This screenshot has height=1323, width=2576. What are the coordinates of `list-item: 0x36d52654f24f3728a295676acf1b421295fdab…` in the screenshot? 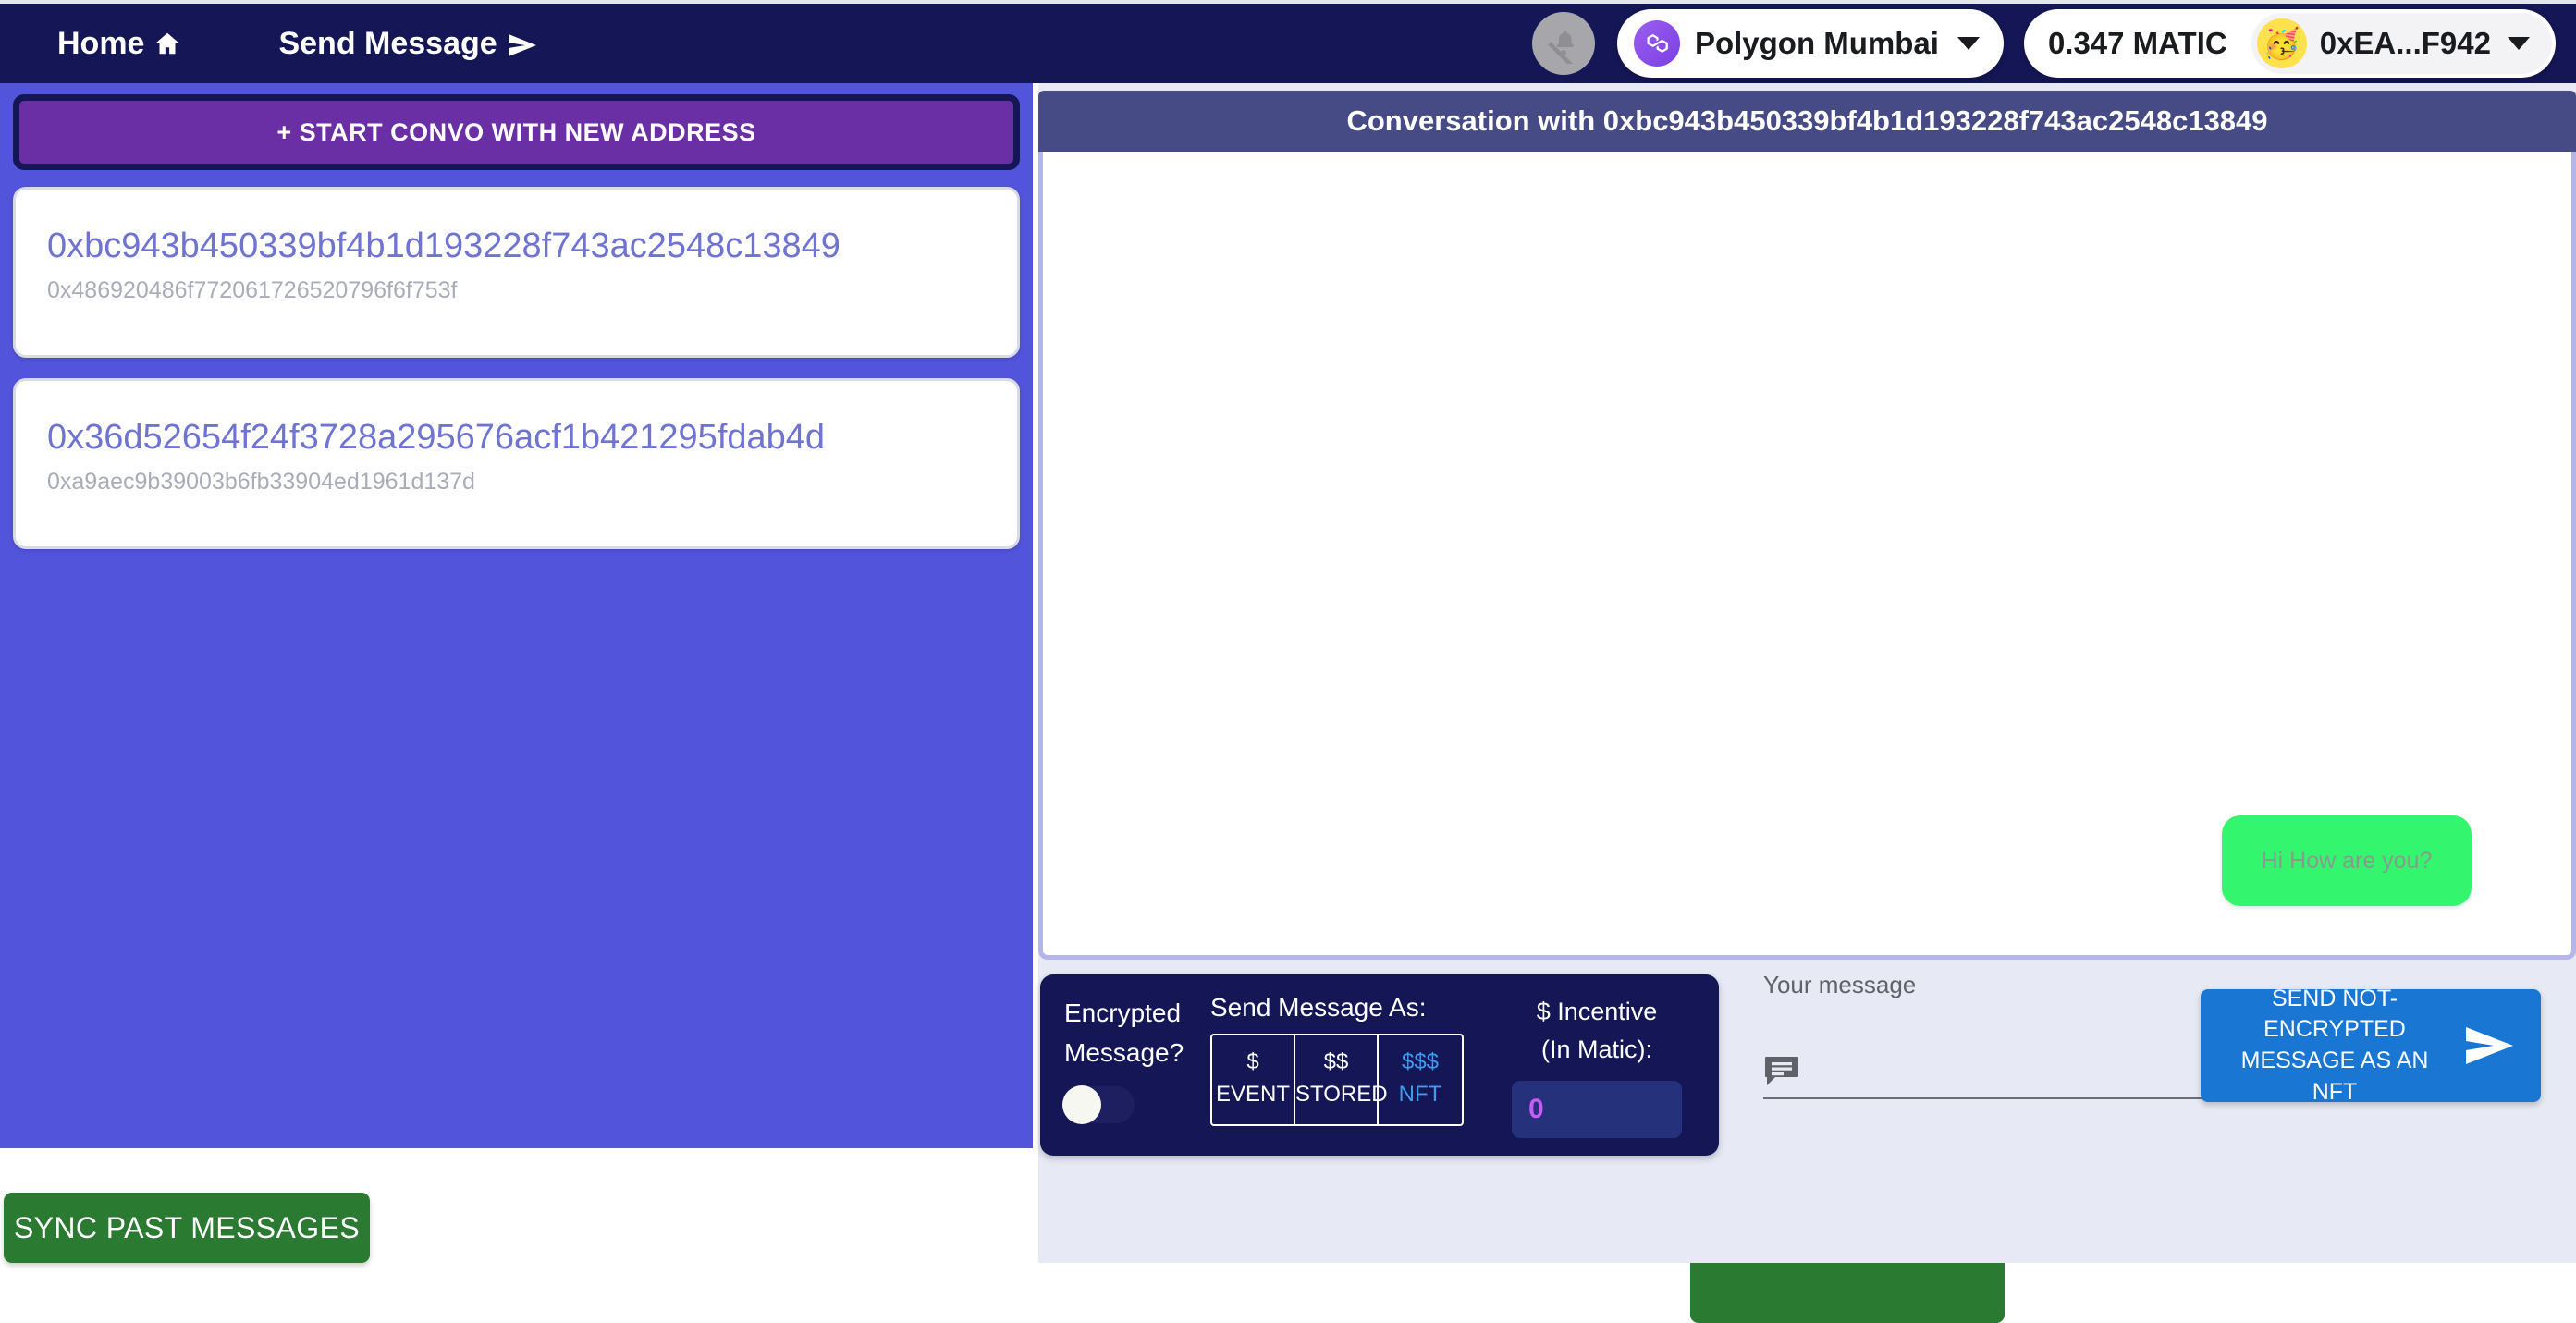 It's located at (516, 464).